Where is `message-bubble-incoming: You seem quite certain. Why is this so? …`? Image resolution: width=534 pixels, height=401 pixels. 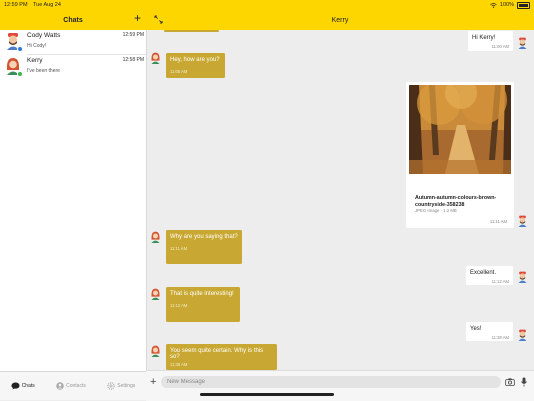 message-bubble-incoming: You seem quite certain. Why is this so? … is located at coordinates (221, 357).